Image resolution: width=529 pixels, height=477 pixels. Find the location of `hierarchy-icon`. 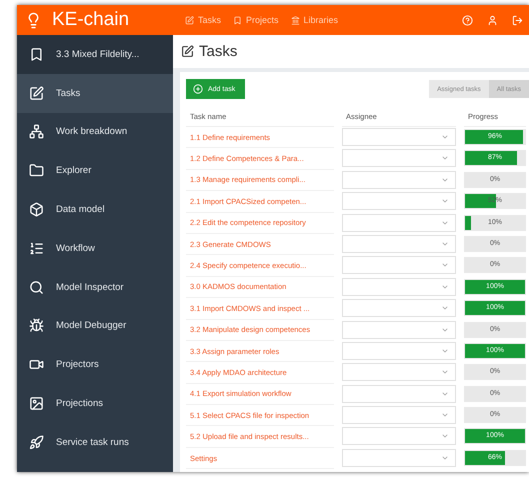

hierarchy-icon is located at coordinates (36, 132).